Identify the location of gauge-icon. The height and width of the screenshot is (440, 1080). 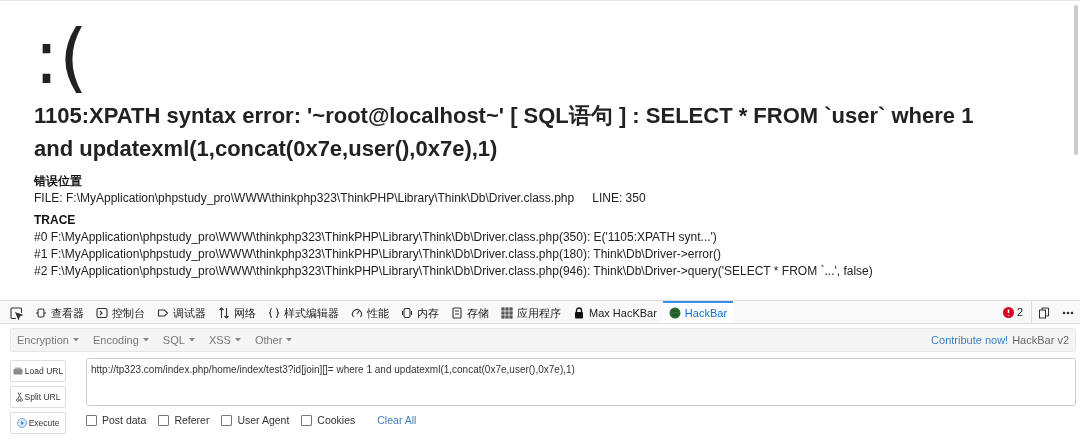
(357, 313).